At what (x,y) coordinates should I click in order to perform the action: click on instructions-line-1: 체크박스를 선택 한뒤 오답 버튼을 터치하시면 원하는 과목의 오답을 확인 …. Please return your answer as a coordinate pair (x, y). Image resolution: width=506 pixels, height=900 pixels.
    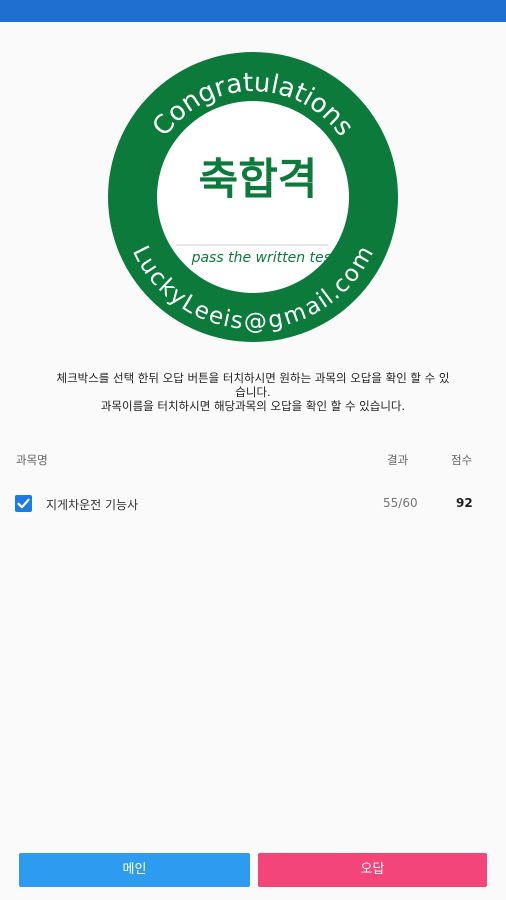
    Looking at the image, I should click on (253, 378).